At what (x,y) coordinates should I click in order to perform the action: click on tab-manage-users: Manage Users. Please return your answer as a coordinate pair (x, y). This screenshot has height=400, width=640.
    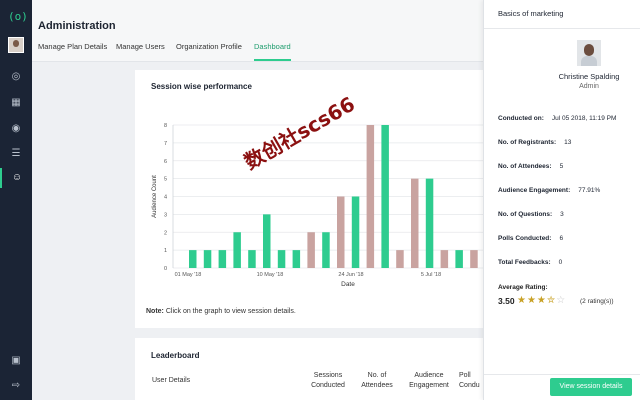
    Looking at the image, I should click on (140, 50).